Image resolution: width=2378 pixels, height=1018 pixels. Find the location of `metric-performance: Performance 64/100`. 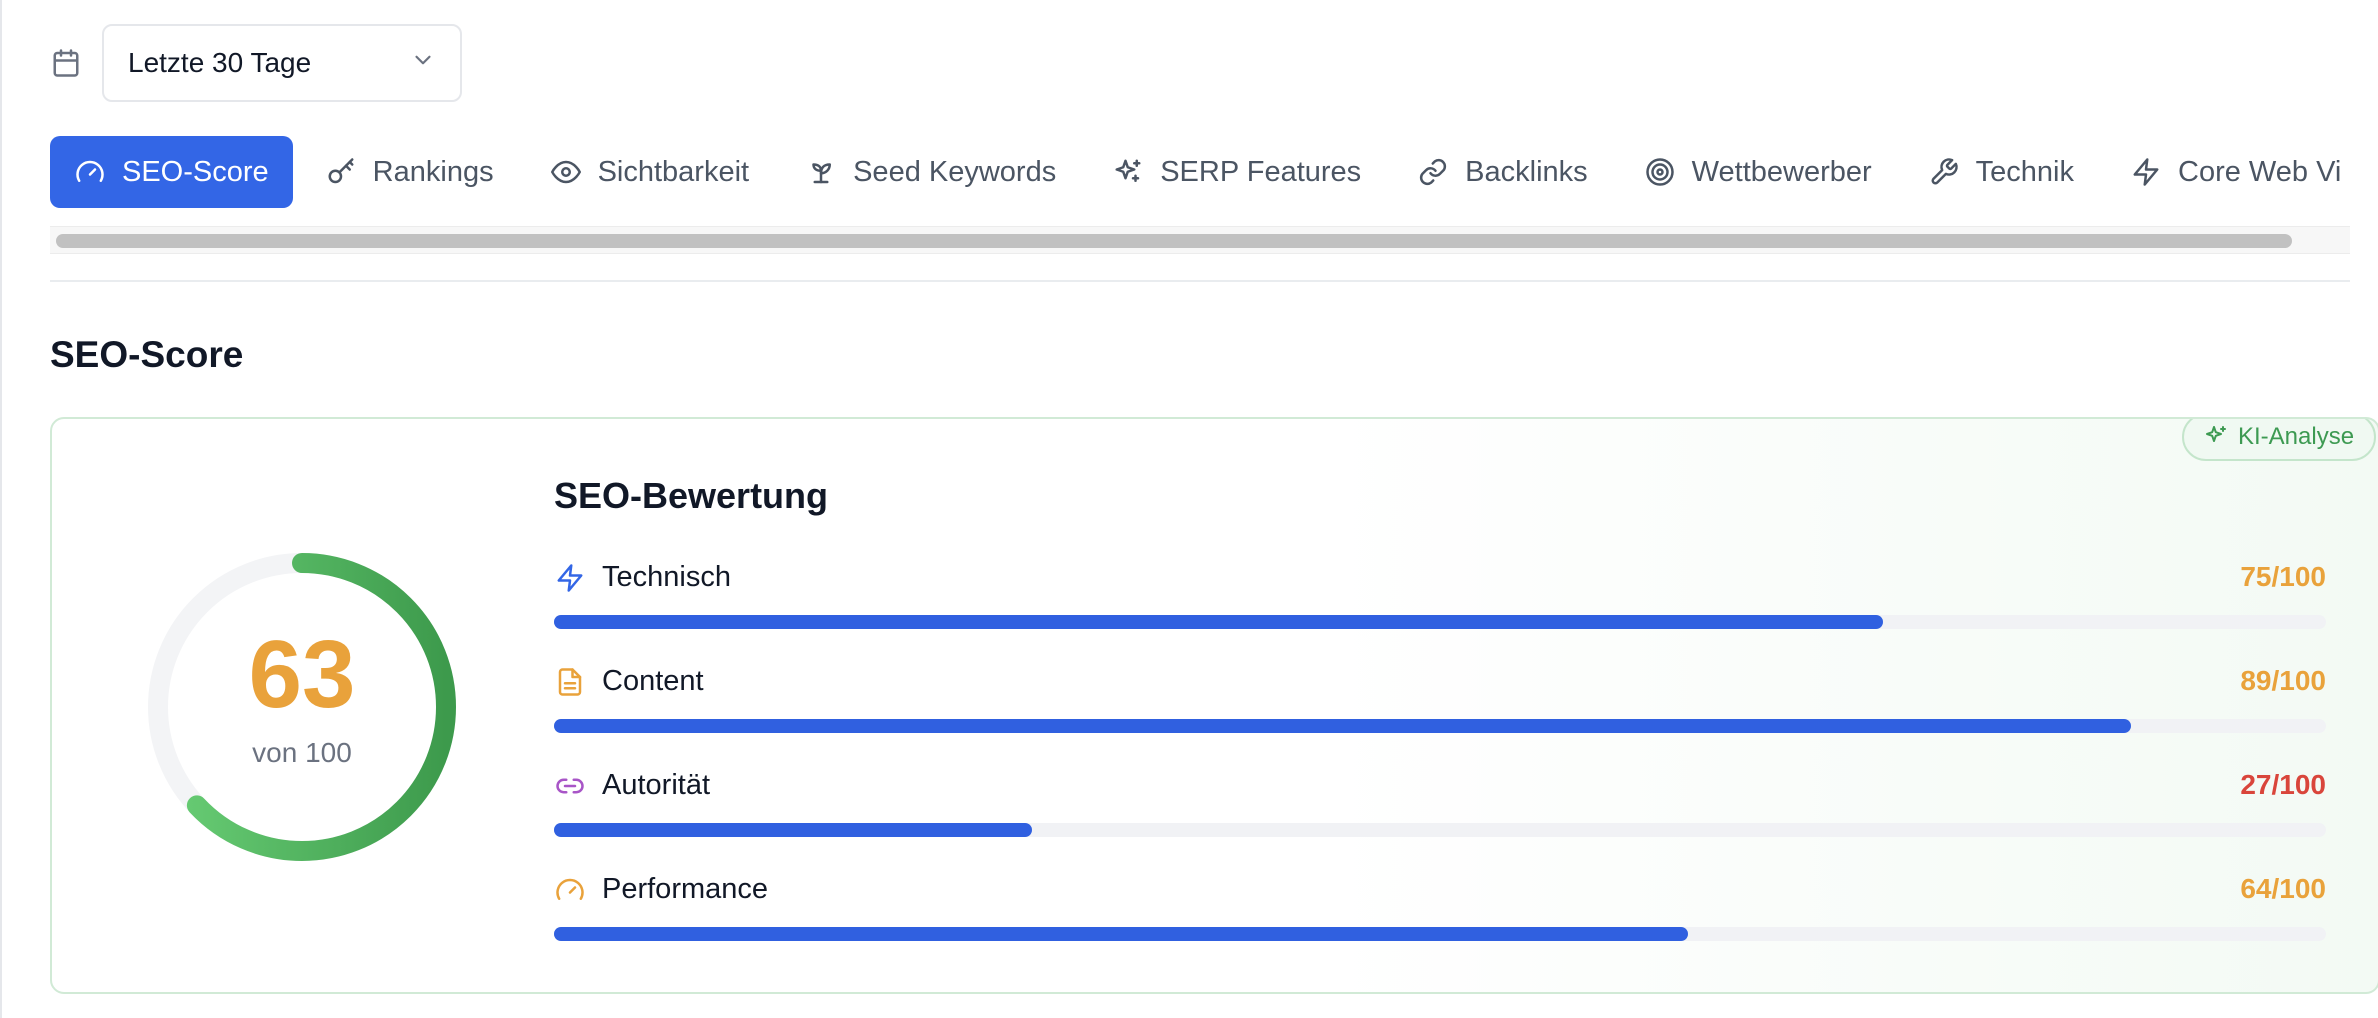

metric-performance: Performance 64/100 is located at coordinates (1440, 913).